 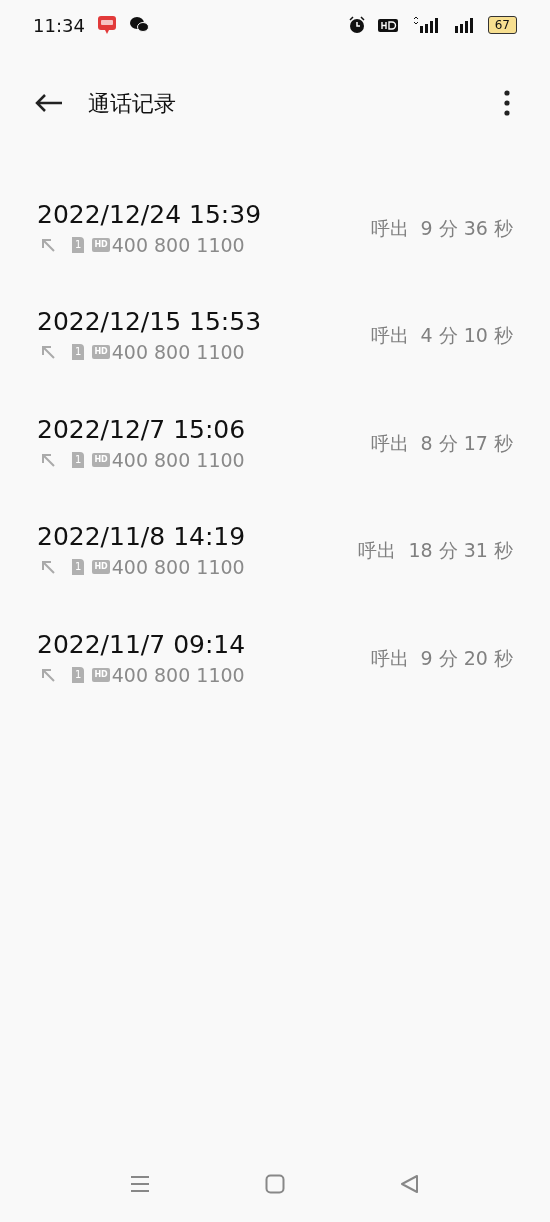 What do you see at coordinates (441, 658) in the screenshot?
I see `call-summary: 呼出 9 分 20 秒` at bounding box center [441, 658].